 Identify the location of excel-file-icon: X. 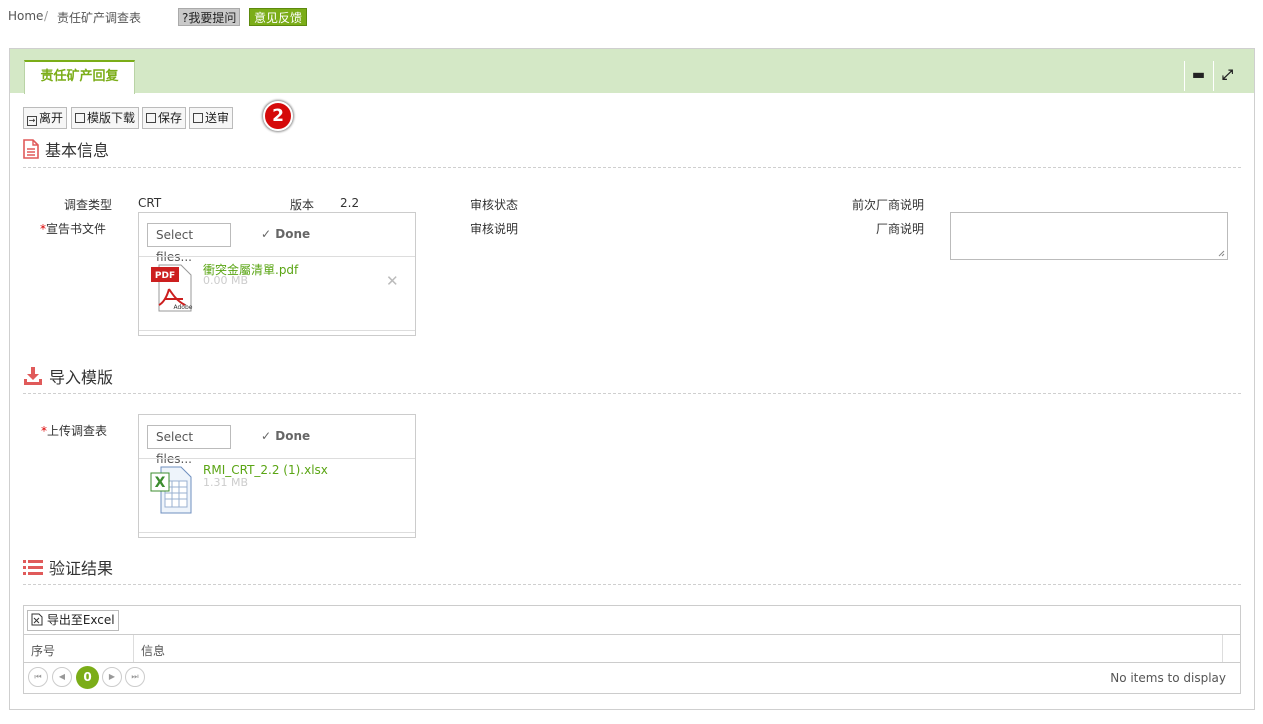
(171, 490).